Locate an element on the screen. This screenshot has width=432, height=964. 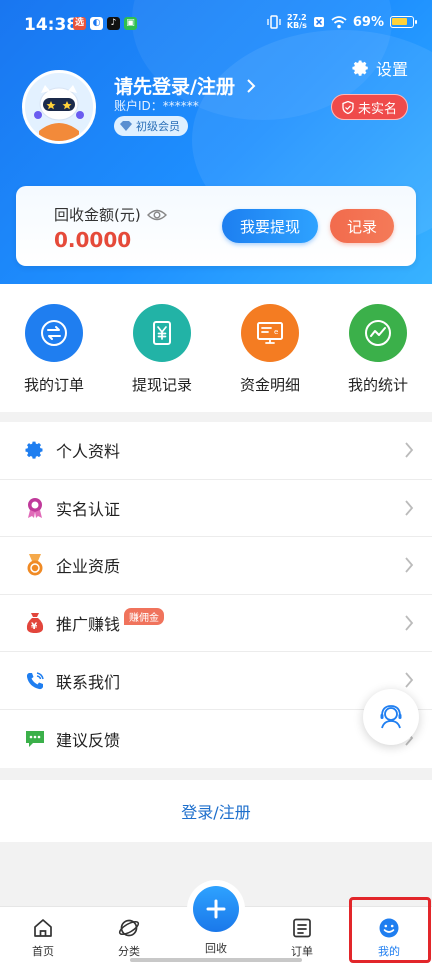
login-register-title: 请先登录/注册 is located at coordinates (185, 85).